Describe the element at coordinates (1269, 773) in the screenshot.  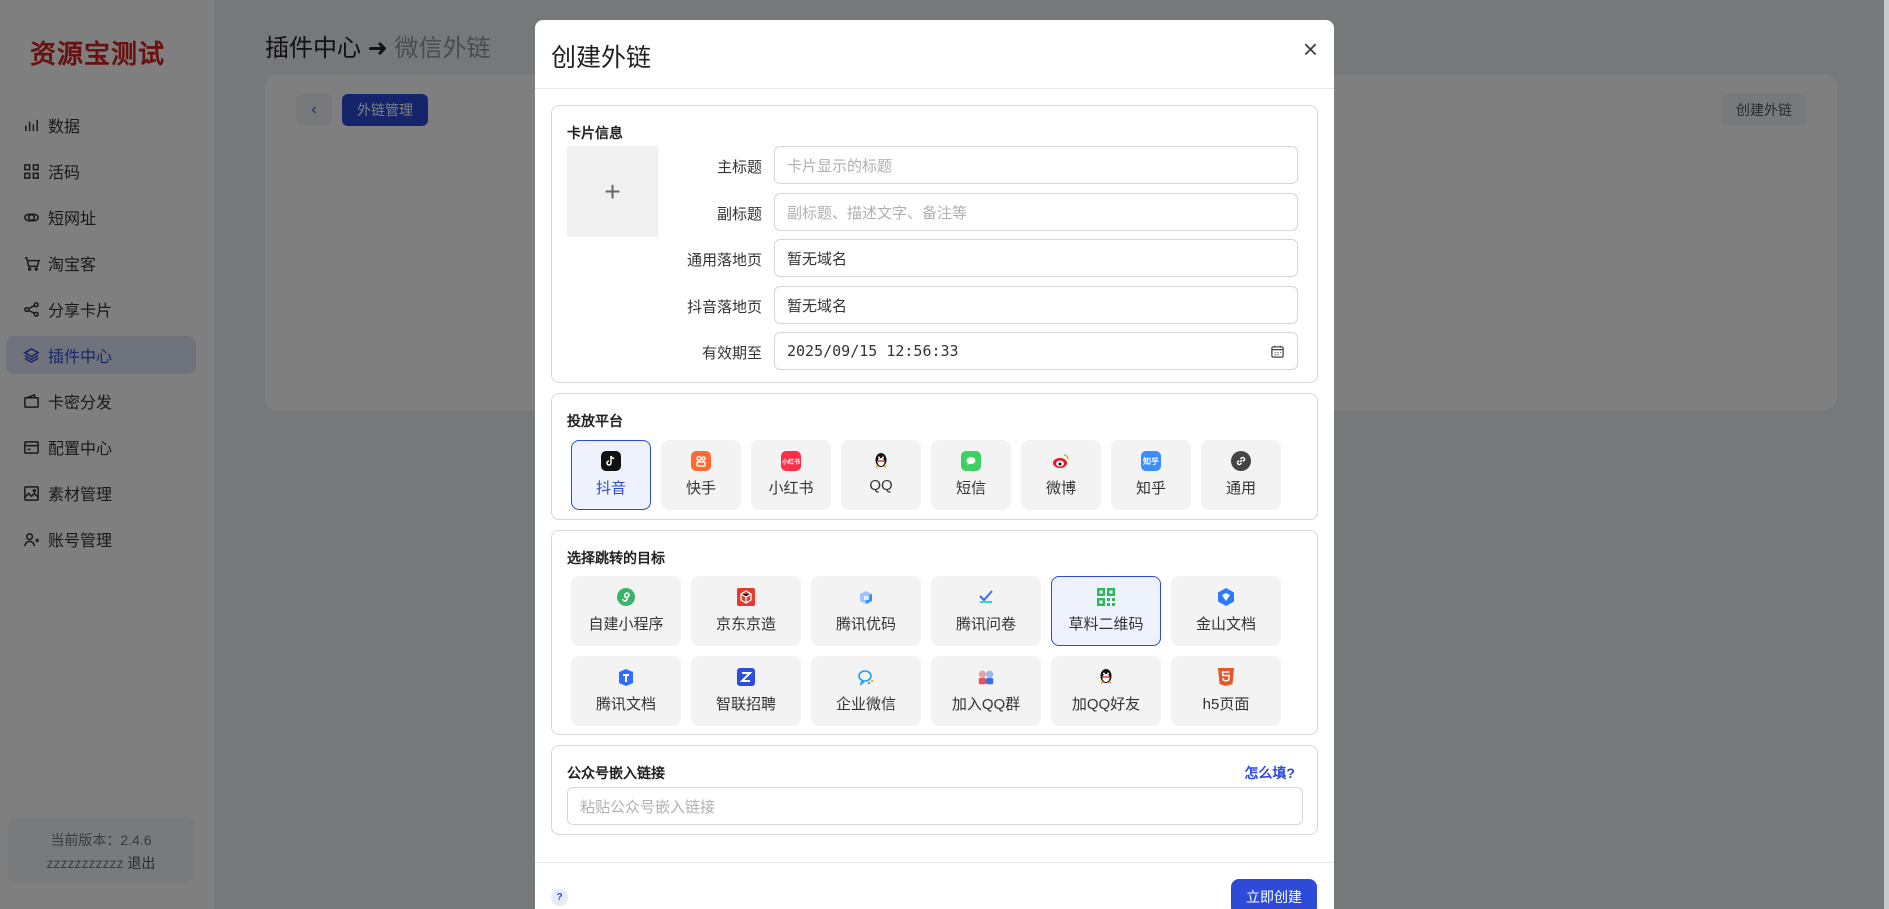
I see `how-to-fill-link: 怎么填?` at that location.